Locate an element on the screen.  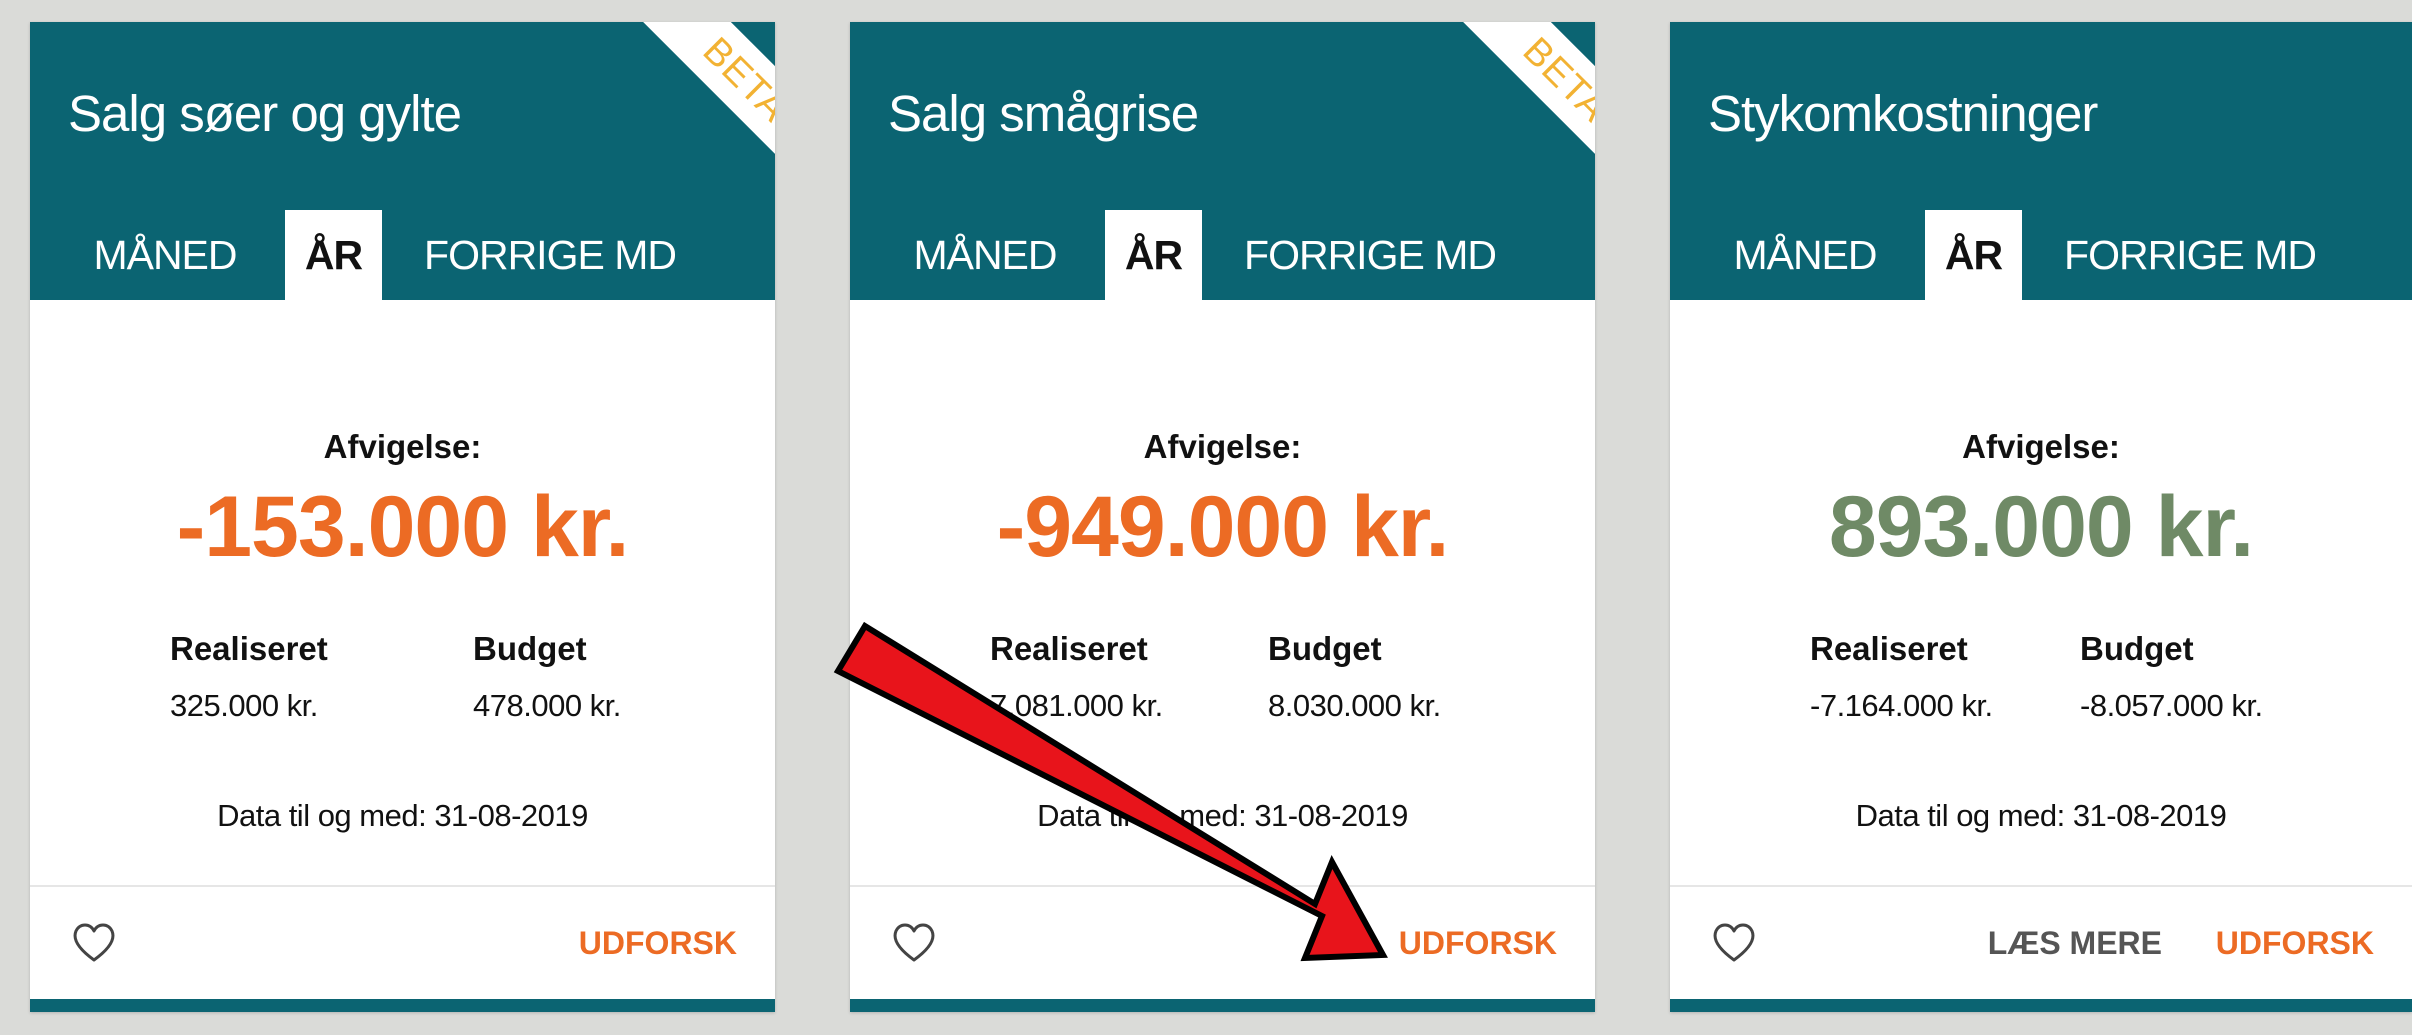
budget-column: Budget 478.000 kr. is located at coordinates (547, 677).